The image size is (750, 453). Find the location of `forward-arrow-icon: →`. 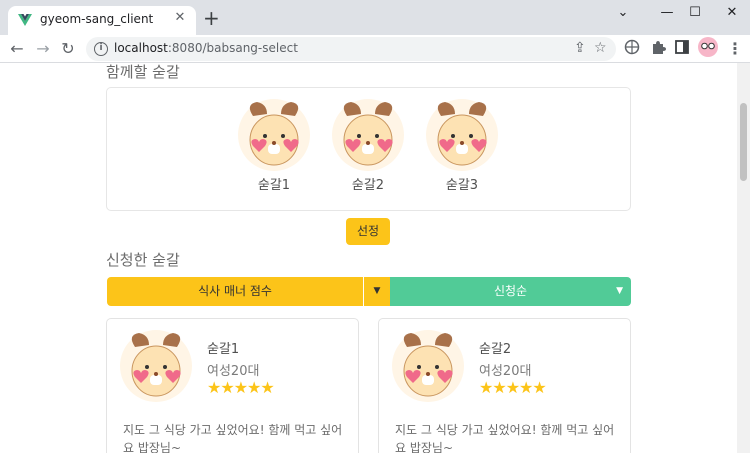

forward-arrow-icon: → is located at coordinates (43, 49).